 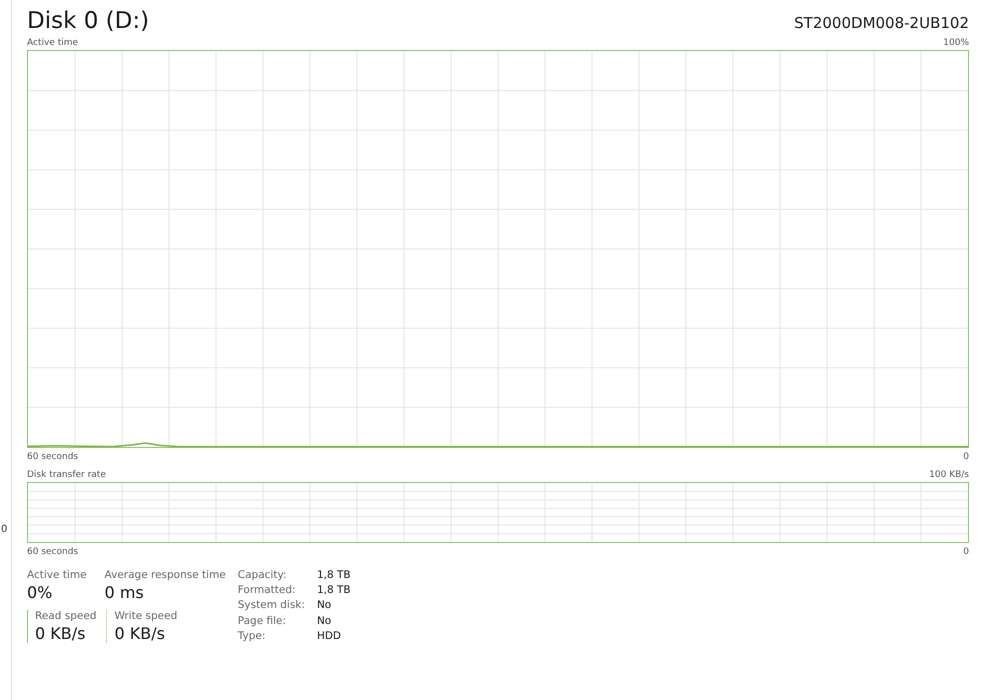 What do you see at coordinates (88, 21) in the screenshot?
I see `disk-title: Disk 0 (D:)` at bounding box center [88, 21].